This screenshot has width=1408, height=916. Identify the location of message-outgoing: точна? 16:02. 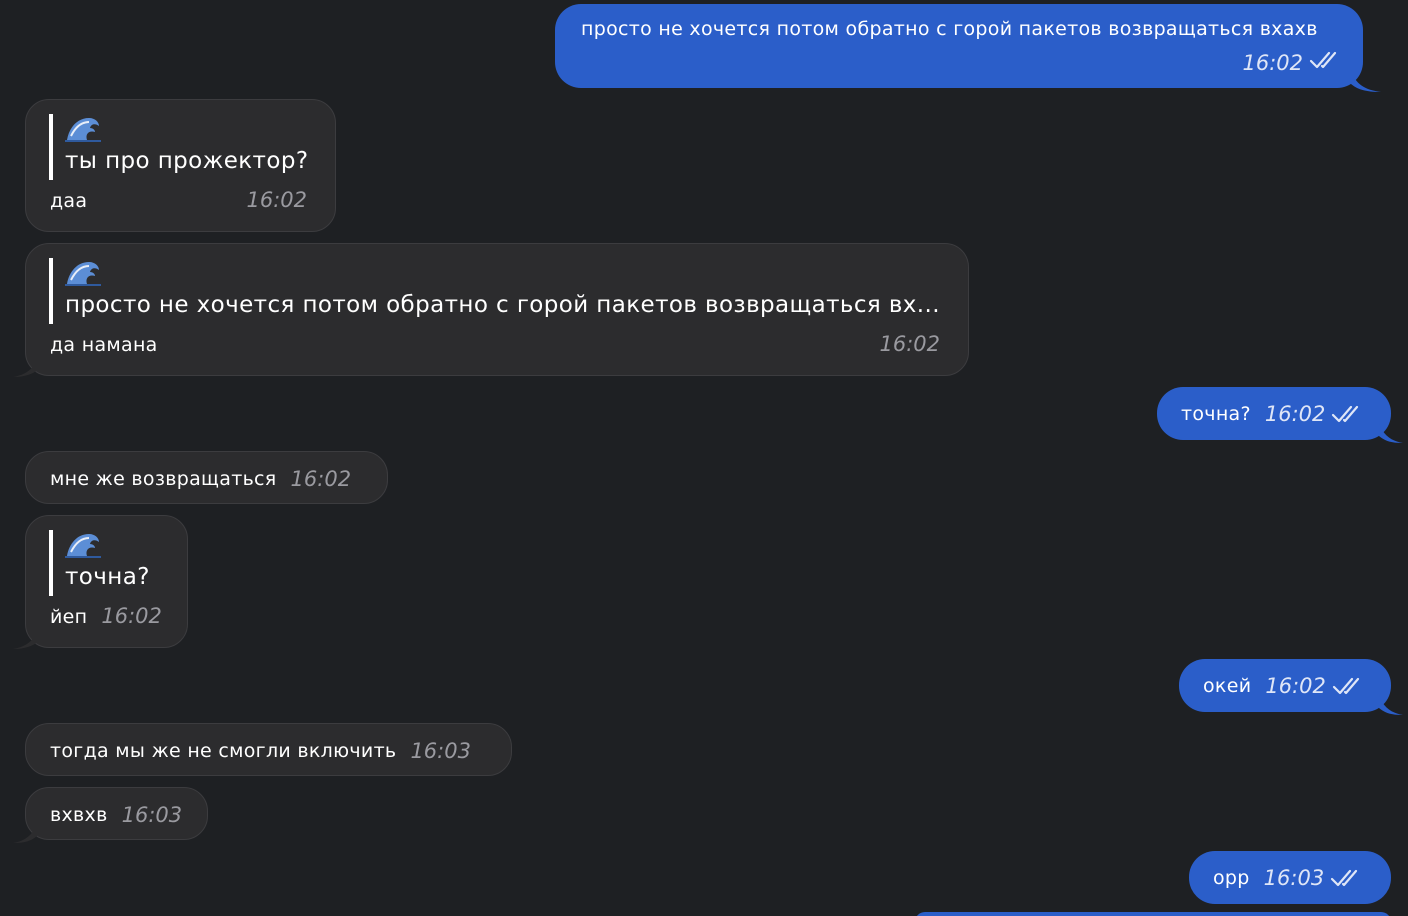
(1280, 415).